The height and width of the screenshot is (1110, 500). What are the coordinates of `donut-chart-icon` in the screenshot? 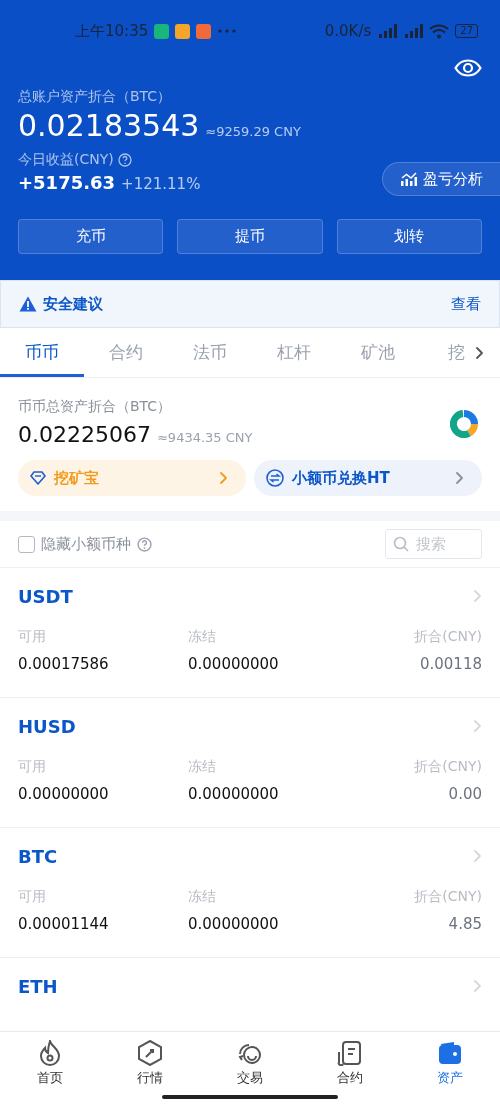 It's located at (464, 424).